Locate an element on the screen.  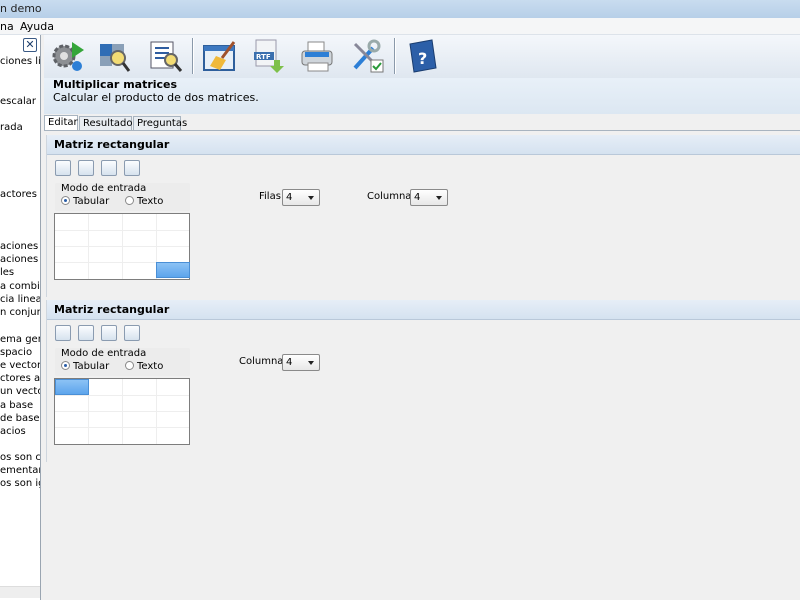
tab-resultados: Resultados is located at coordinates (108, 123).